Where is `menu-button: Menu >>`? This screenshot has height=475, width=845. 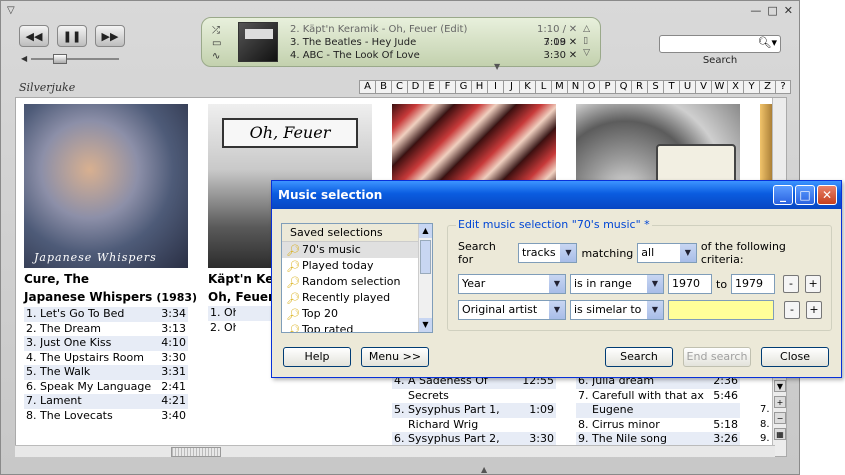
menu-button: Menu >> is located at coordinates (395, 357).